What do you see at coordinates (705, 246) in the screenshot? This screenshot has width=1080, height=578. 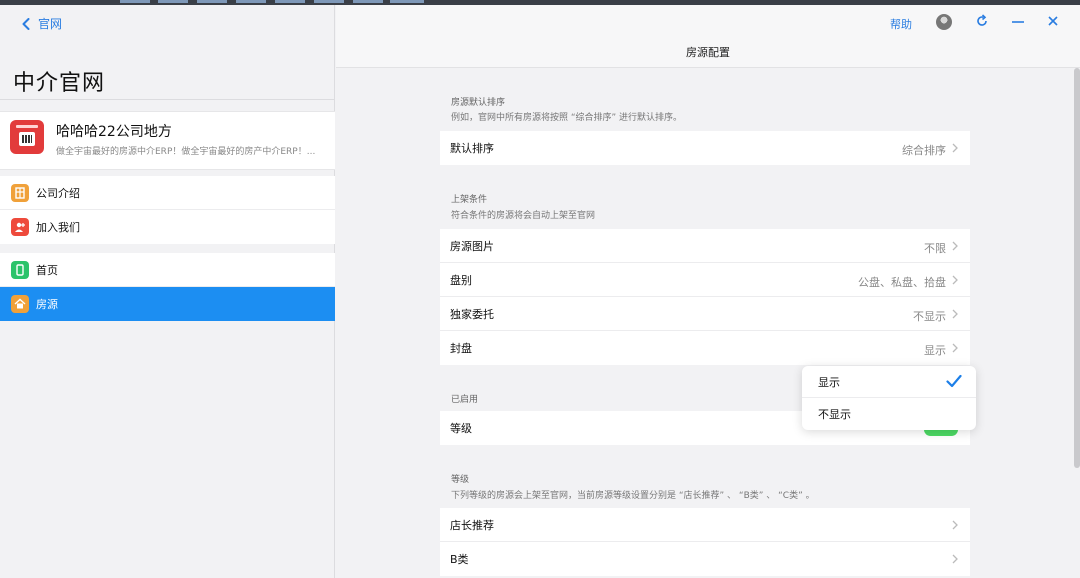 I see `row-listing-photos: 房源图片 不限` at bounding box center [705, 246].